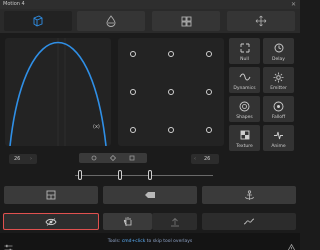 This screenshot has width=320, height=250. I want to click on tool-shapes-button: Shapes, so click(244, 109).